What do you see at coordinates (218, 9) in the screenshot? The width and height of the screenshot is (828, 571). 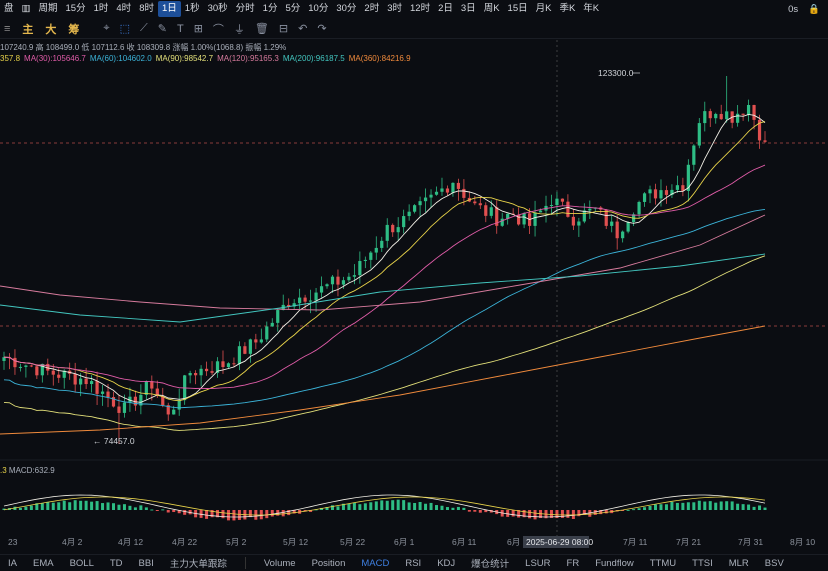 I see `interval-6: 30秒` at bounding box center [218, 9].